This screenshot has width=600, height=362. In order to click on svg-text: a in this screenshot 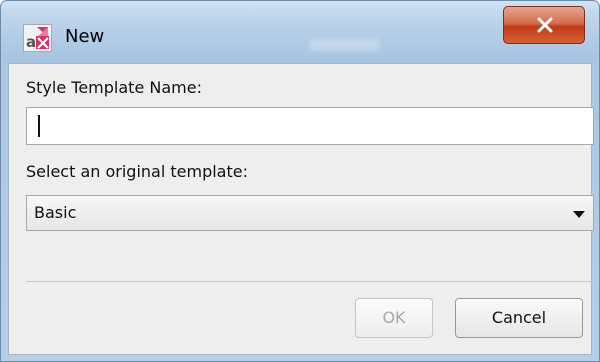, I will do `click(31, 42)`.